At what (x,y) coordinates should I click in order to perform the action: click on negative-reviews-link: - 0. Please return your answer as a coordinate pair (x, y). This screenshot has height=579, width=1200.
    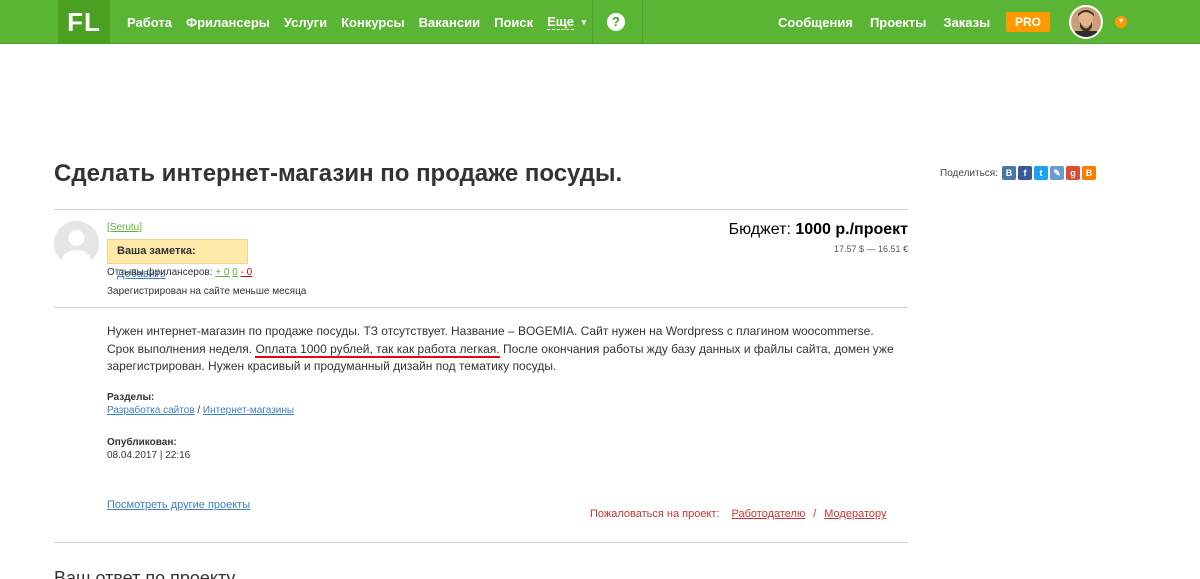
    Looking at the image, I should click on (247, 272).